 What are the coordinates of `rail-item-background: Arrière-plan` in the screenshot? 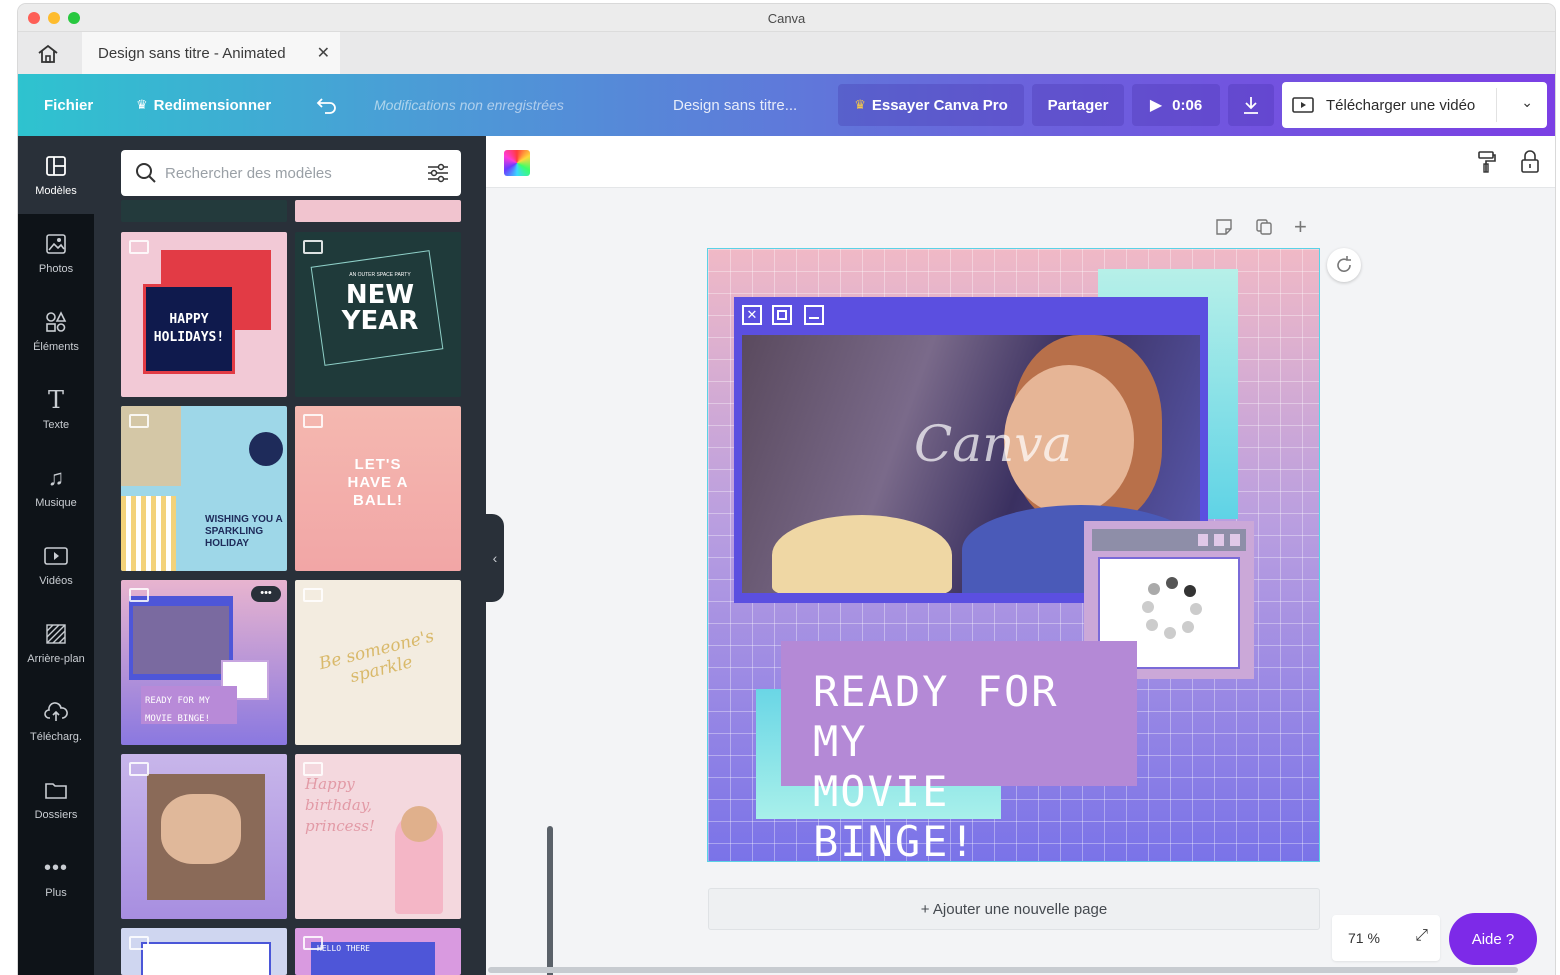 It's located at (56, 643).